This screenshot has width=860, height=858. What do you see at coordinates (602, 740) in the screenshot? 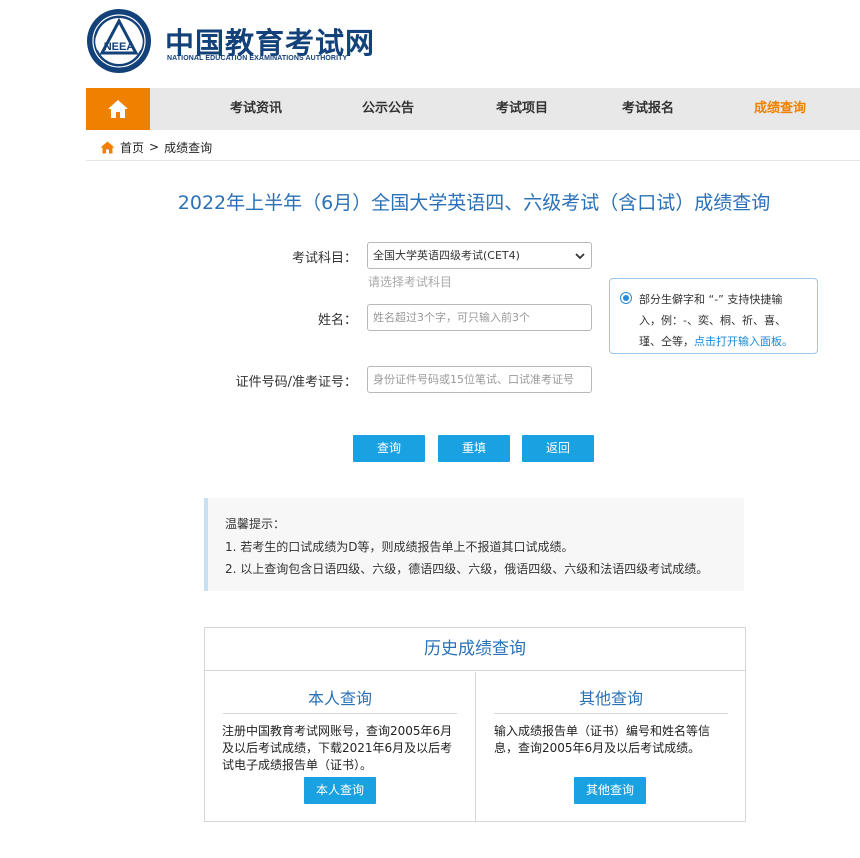
I see `other-query-description: 输入成绩报告单（证书）编号和姓名等信 息，查询2005年6月及以后考试成绩。` at bounding box center [602, 740].